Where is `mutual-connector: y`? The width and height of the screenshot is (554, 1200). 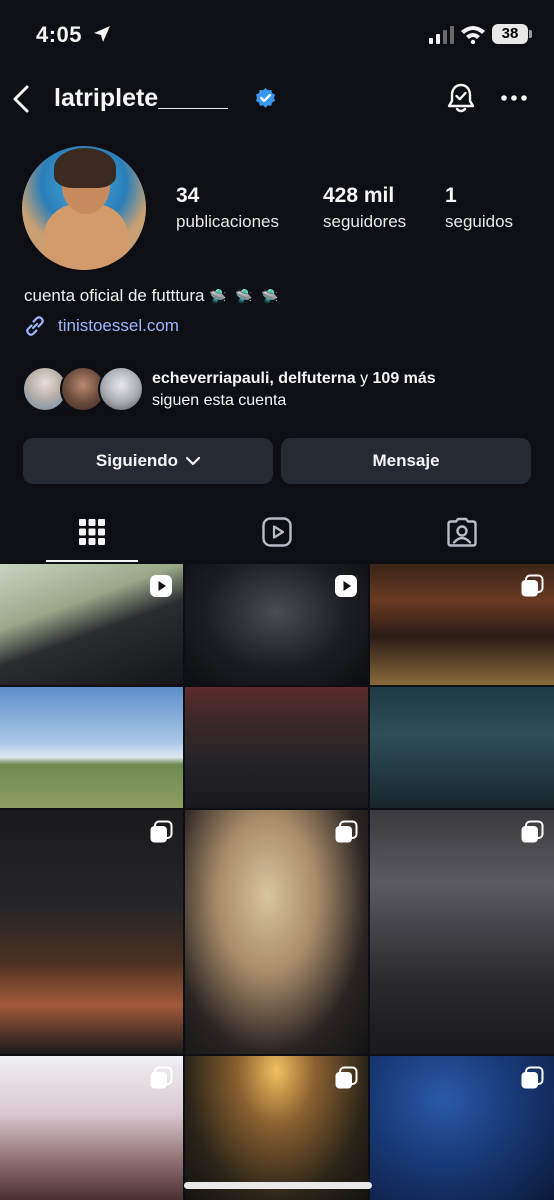
mutual-connector: y is located at coordinates (364, 378).